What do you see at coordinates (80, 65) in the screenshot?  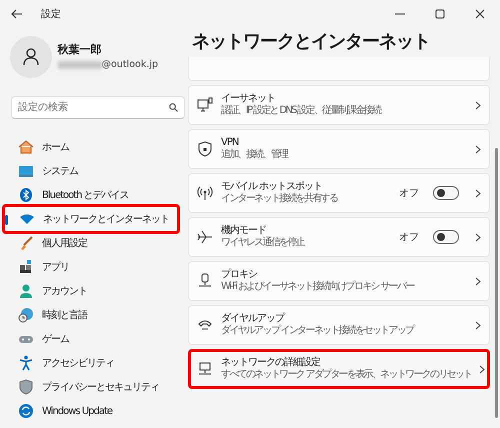 I see `blurred-text` at bounding box center [80, 65].